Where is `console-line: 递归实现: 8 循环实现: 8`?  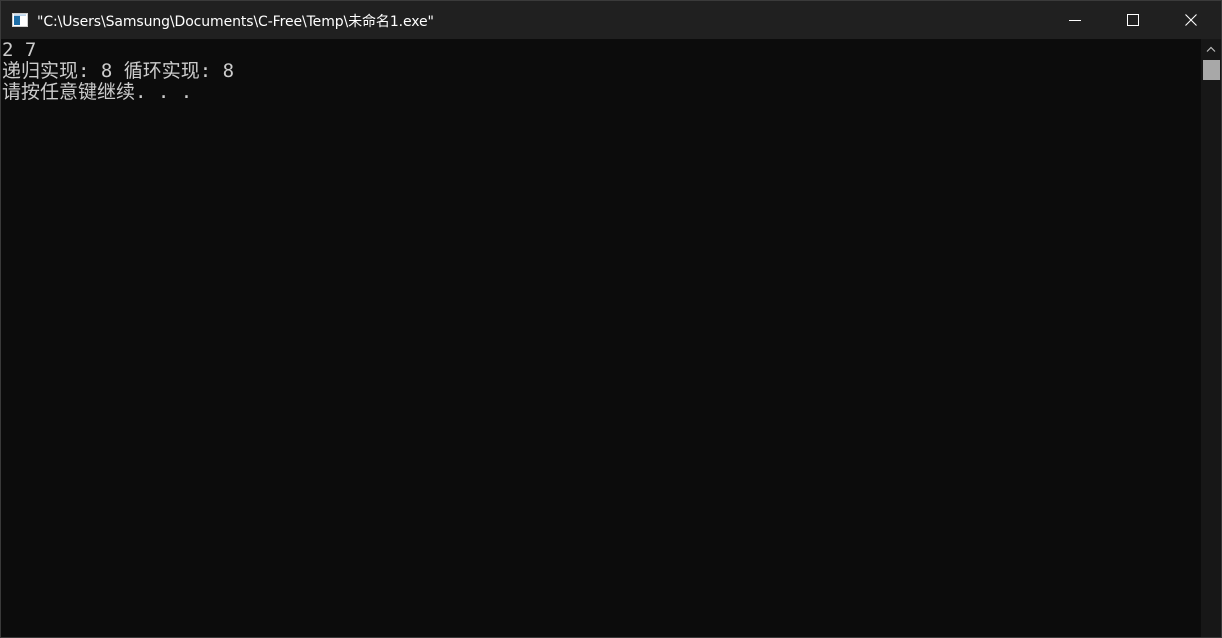
console-line: 递归实现: 8 循环实现: 8 is located at coordinates (118, 71).